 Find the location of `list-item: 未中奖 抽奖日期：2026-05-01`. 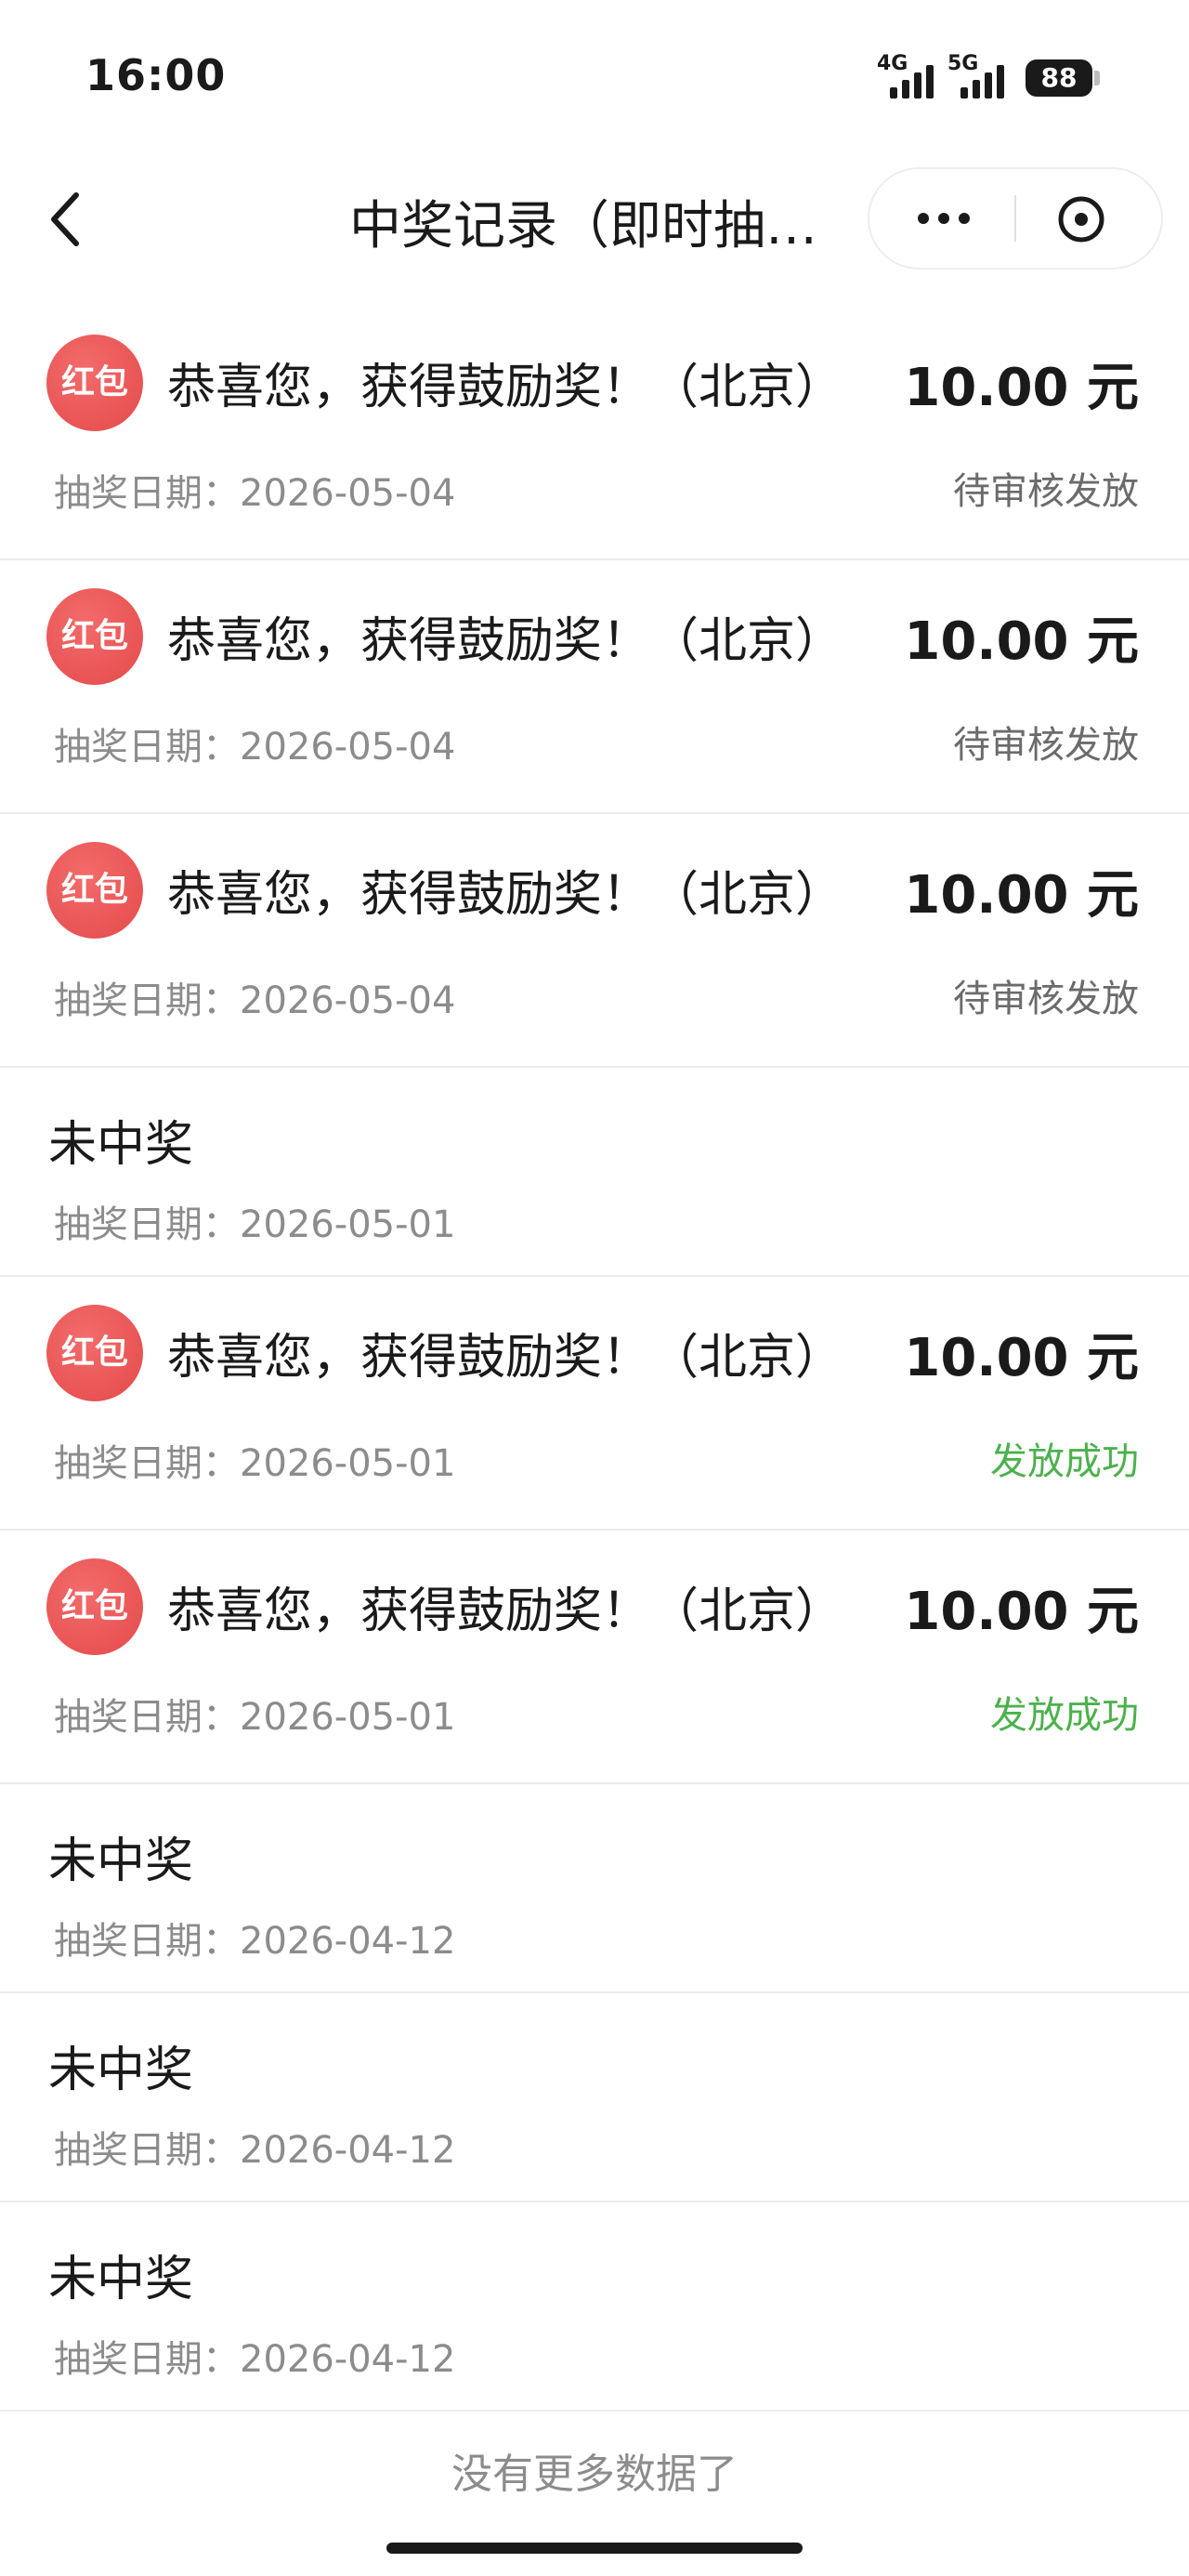

list-item: 未中奖 抽奖日期：2026-05-01 is located at coordinates (594, 1172).